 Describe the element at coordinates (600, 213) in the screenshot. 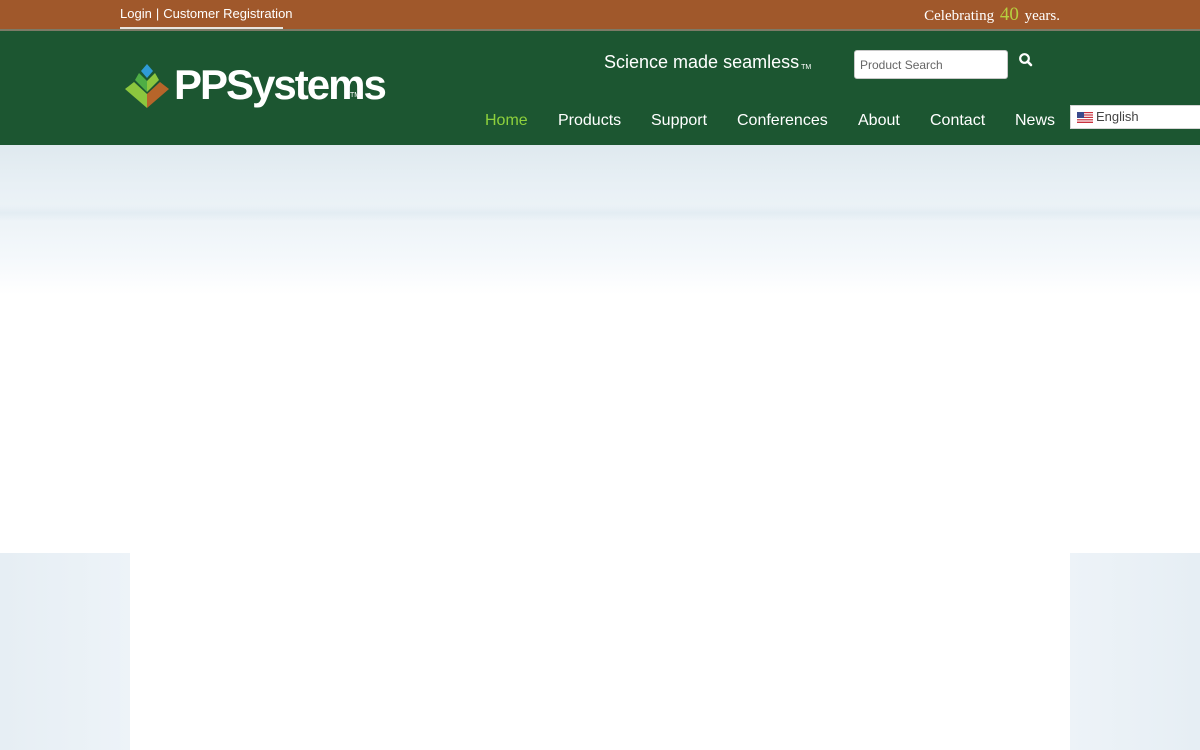

I see `hero-texture-band` at that location.